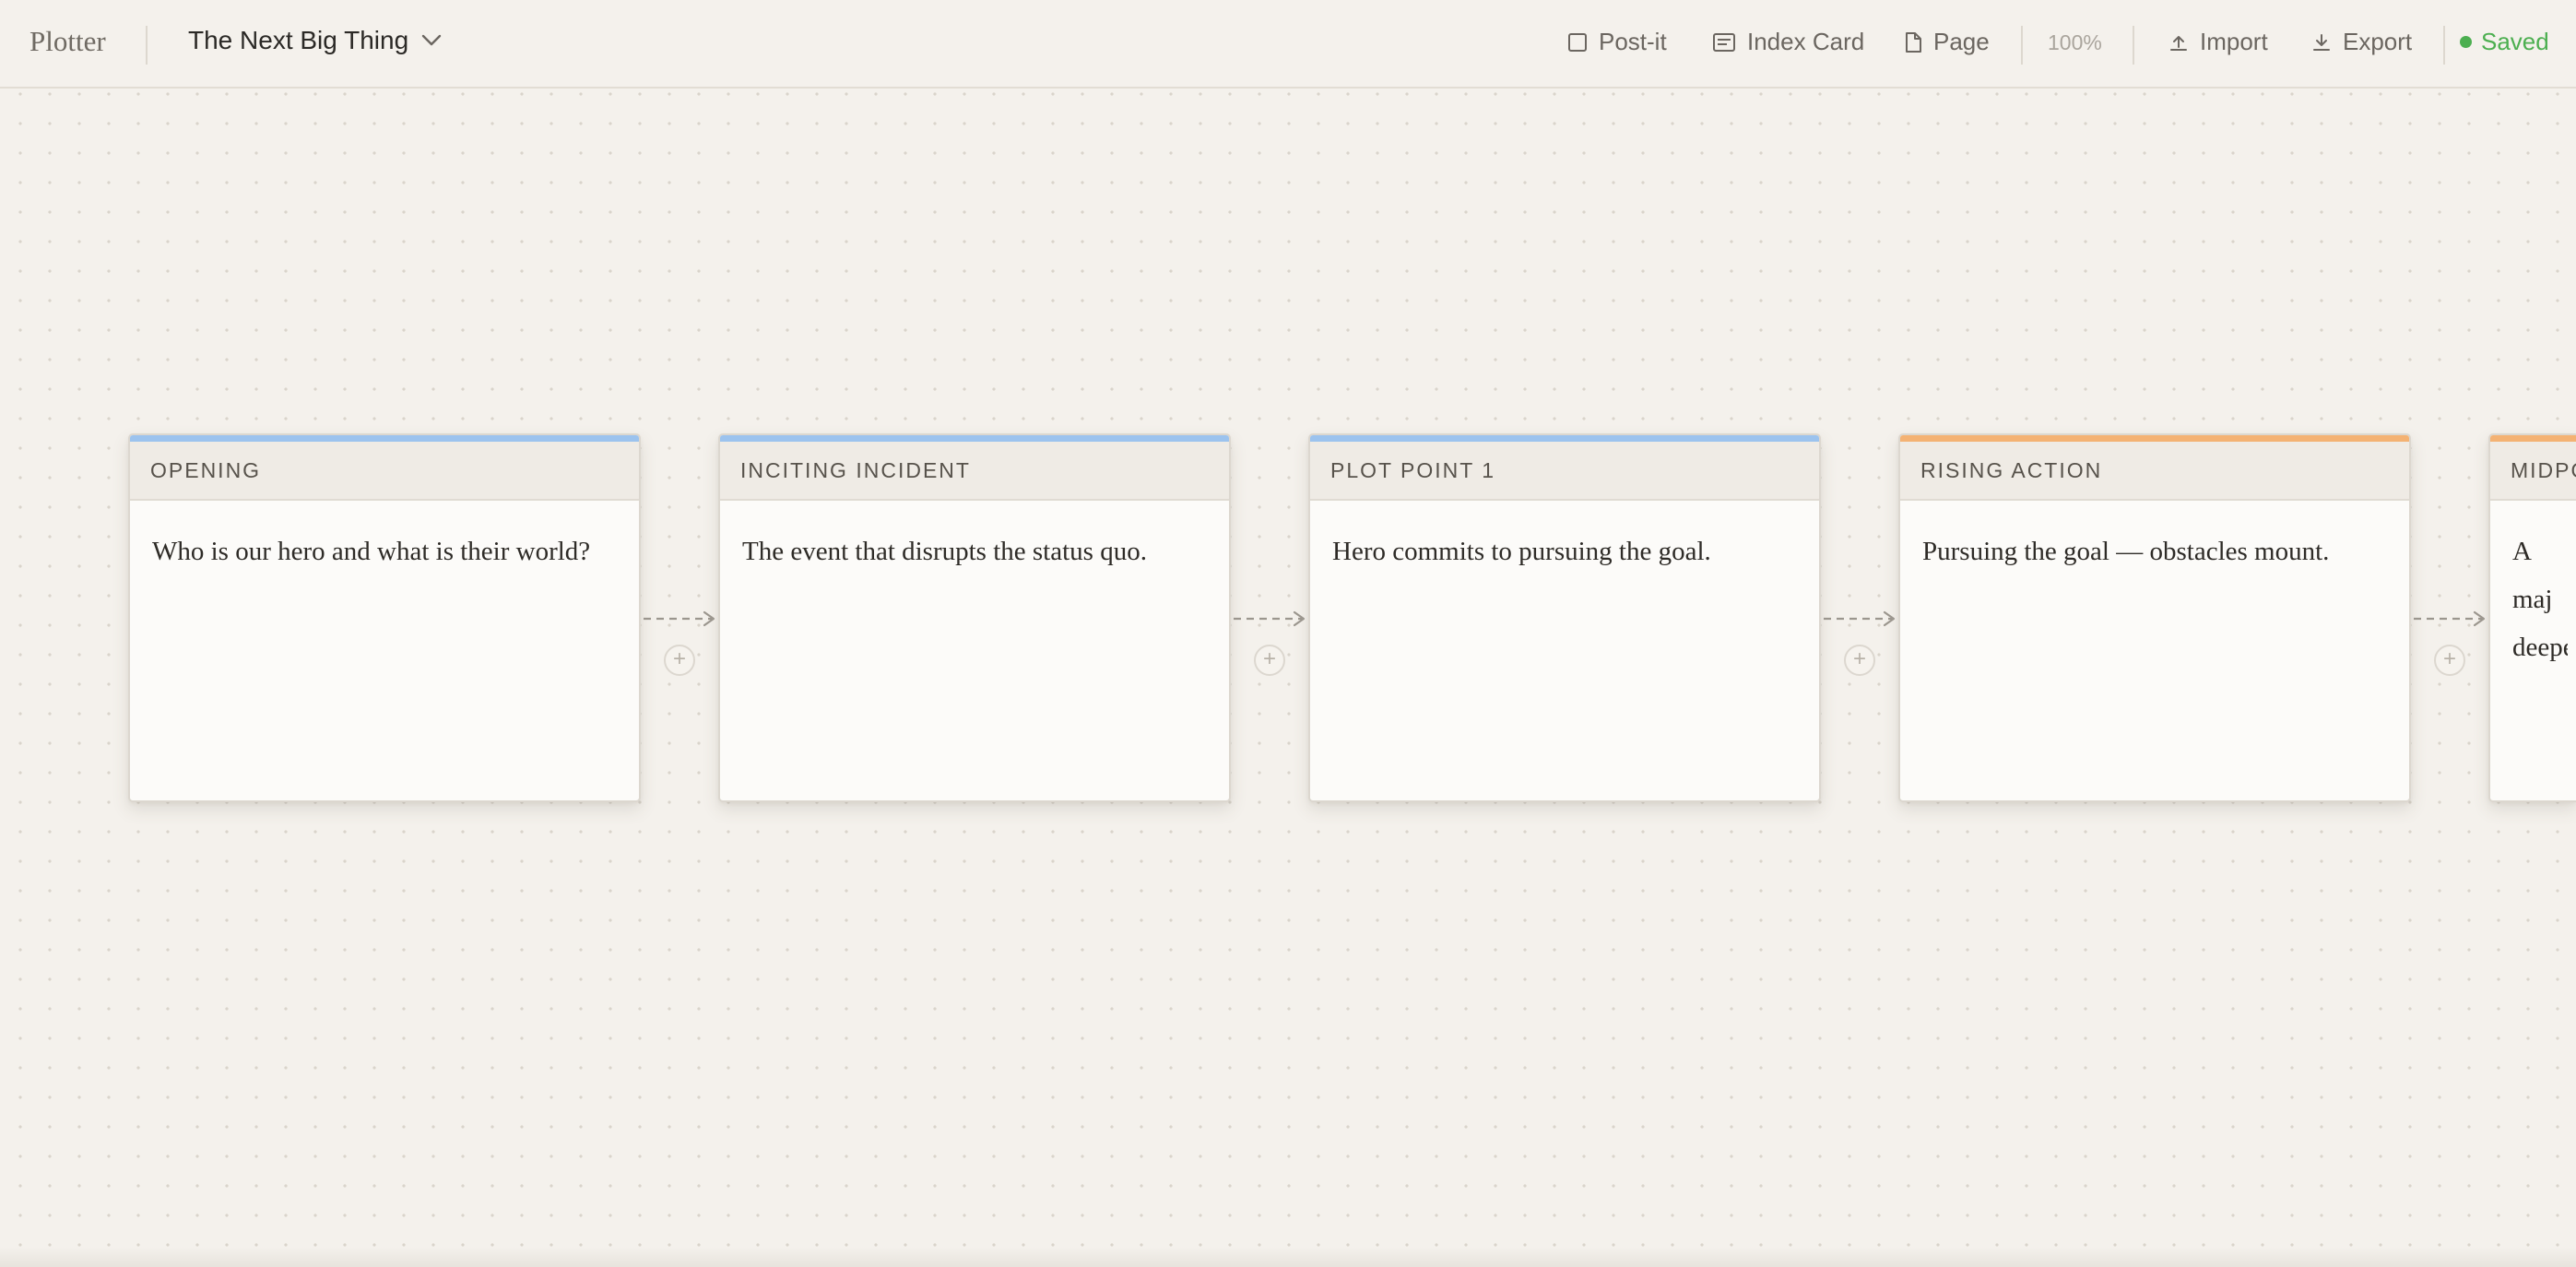  I want to click on postit-view-button: Post-it, so click(1617, 42).